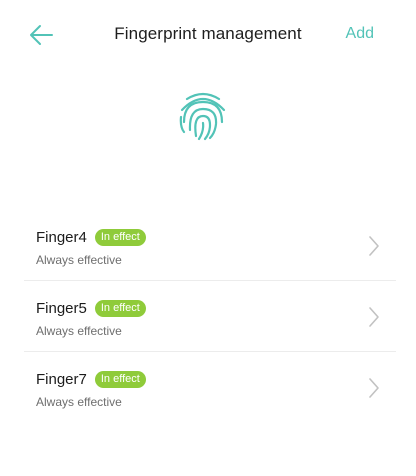  What do you see at coordinates (61, 308) in the screenshot?
I see `finger-name: Finger5` at bounding box center [61, 308].